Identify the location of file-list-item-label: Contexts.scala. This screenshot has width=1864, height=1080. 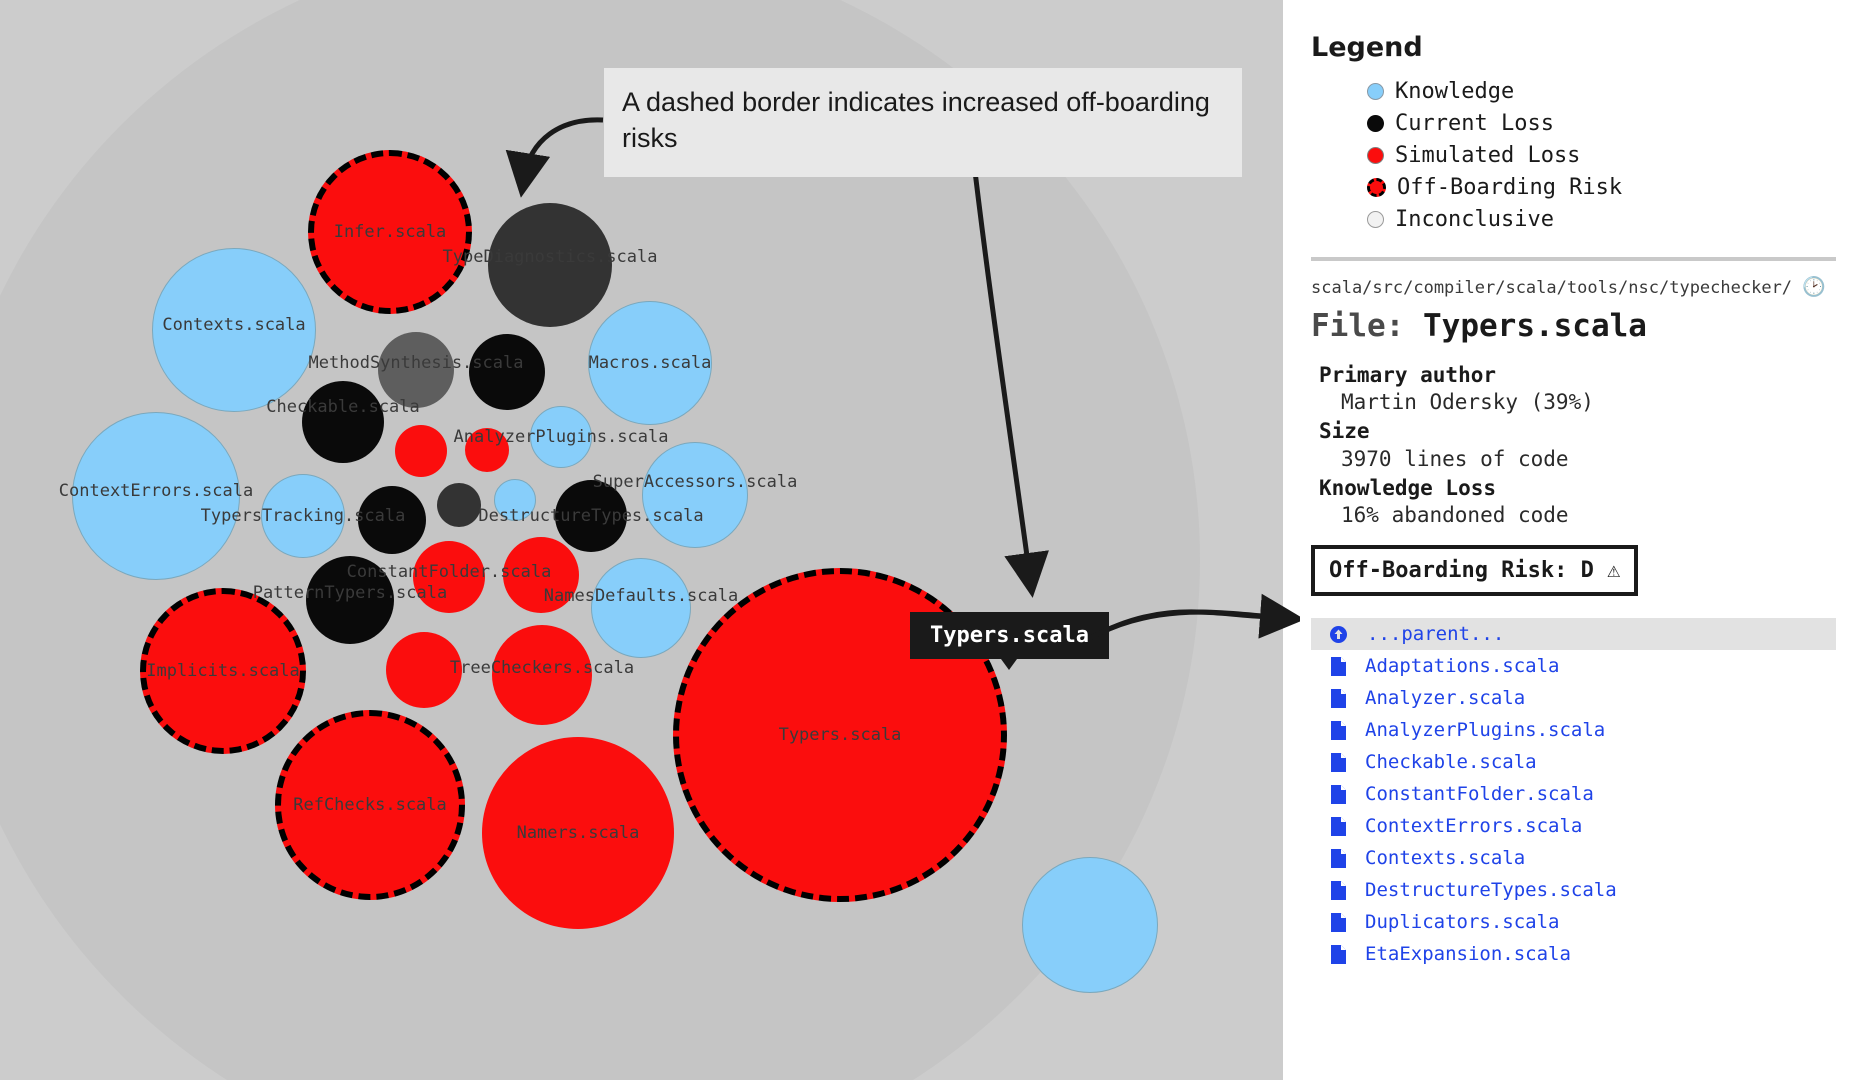
(1445, 858).